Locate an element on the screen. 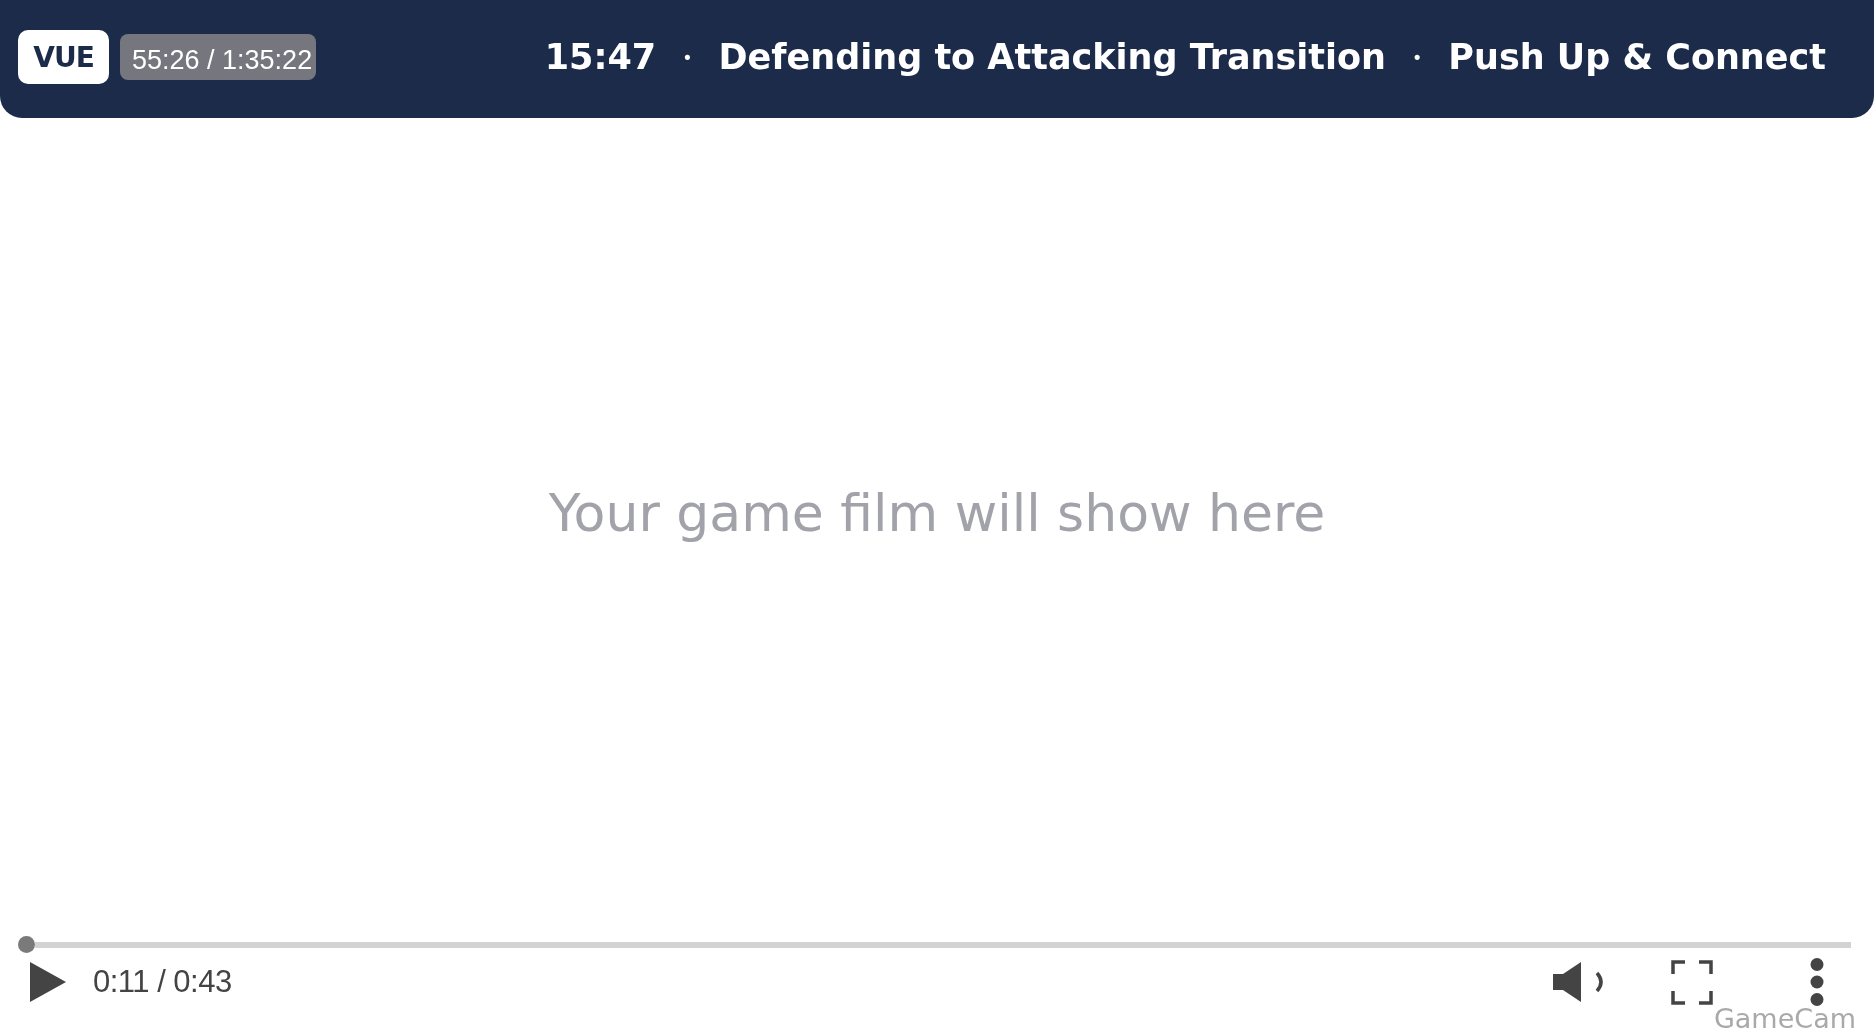 Image resolution: width=1874 pixels, height=1032 pixels. video-placeholder-message: Your game film will show here is located at coordinates (937, 513).